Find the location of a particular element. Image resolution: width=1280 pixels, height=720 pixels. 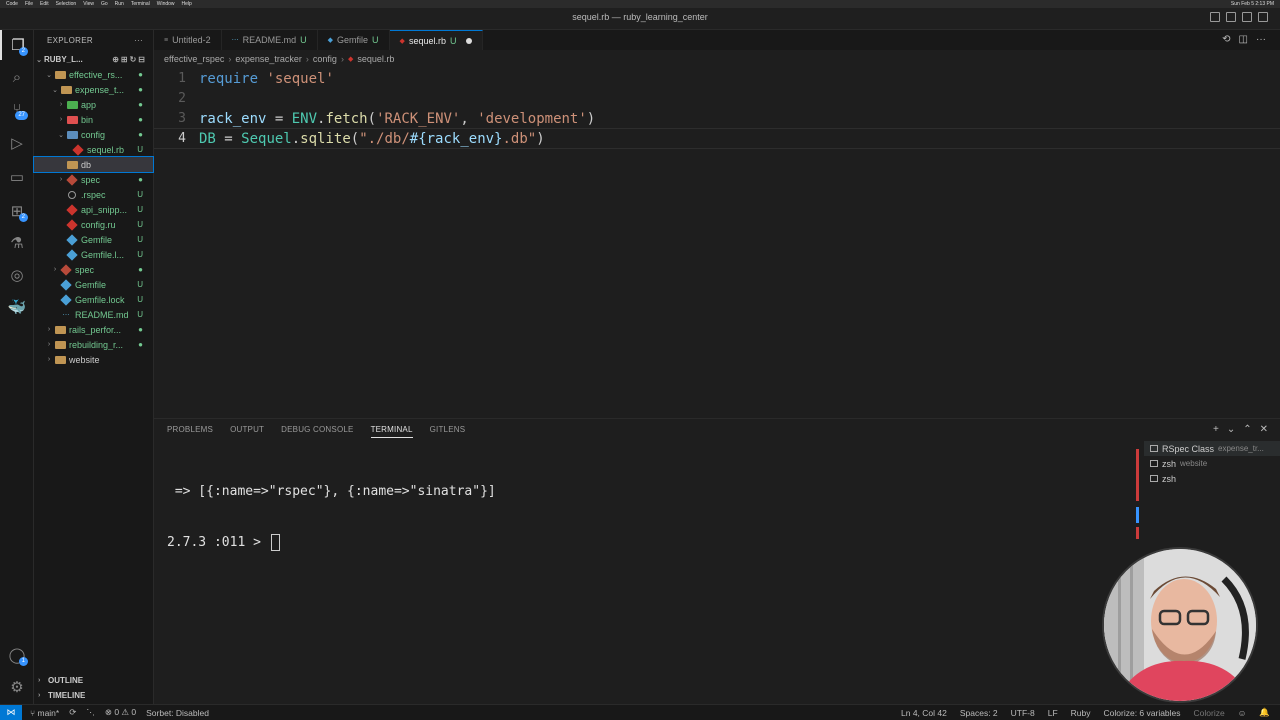

source-control-icon: ⑂ 27 is located at coordinates (17, 109).